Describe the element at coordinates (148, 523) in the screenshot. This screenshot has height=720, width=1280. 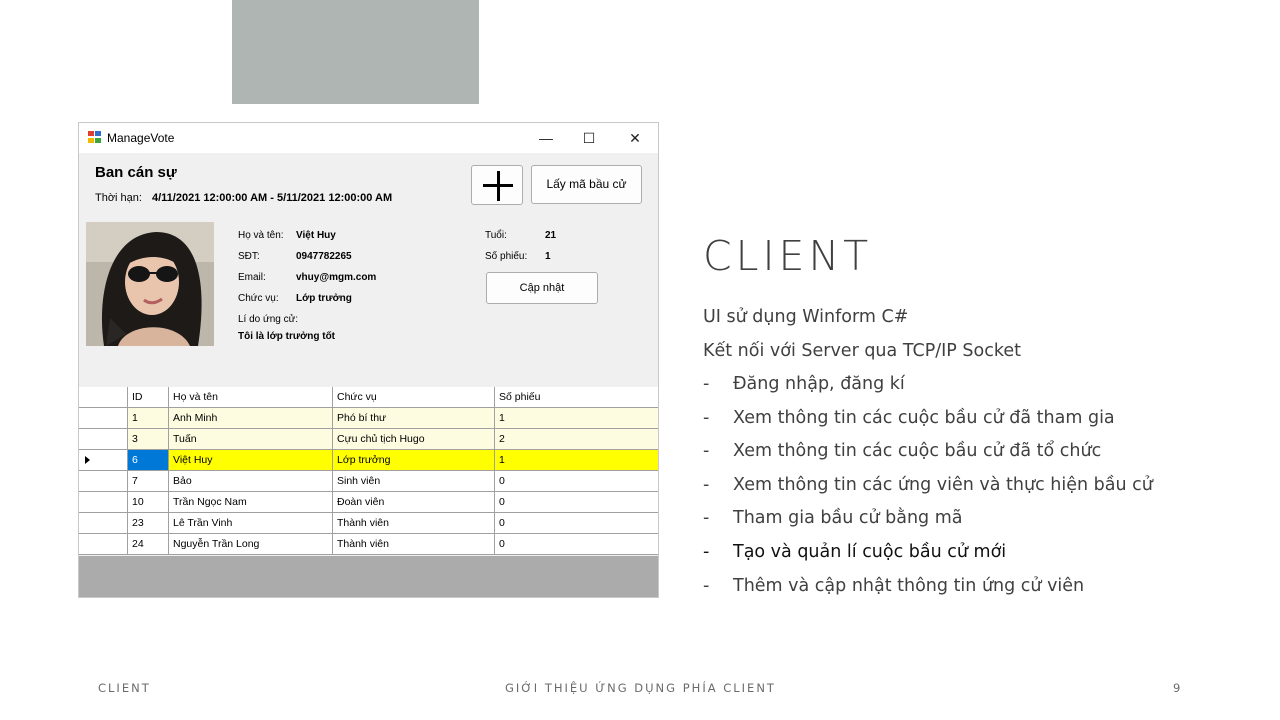
I see `table-cell-id: 23` at that location.